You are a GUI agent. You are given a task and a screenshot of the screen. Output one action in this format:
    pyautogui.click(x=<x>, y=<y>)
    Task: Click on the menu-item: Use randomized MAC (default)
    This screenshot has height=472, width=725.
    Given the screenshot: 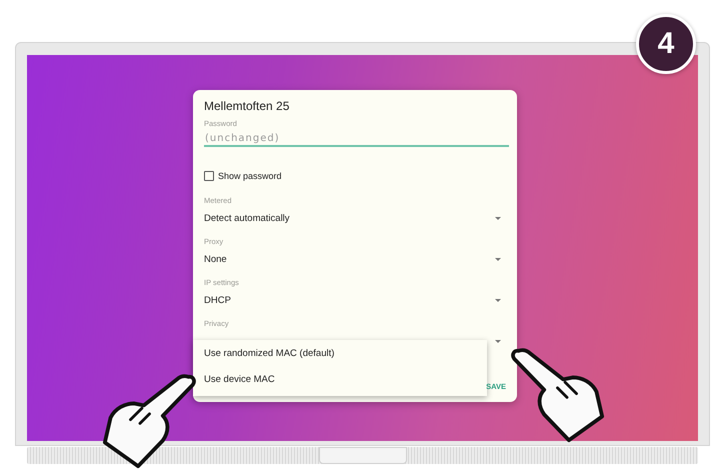 What is the action you would take?
    pyautogui.click(x=340, y=355)
    